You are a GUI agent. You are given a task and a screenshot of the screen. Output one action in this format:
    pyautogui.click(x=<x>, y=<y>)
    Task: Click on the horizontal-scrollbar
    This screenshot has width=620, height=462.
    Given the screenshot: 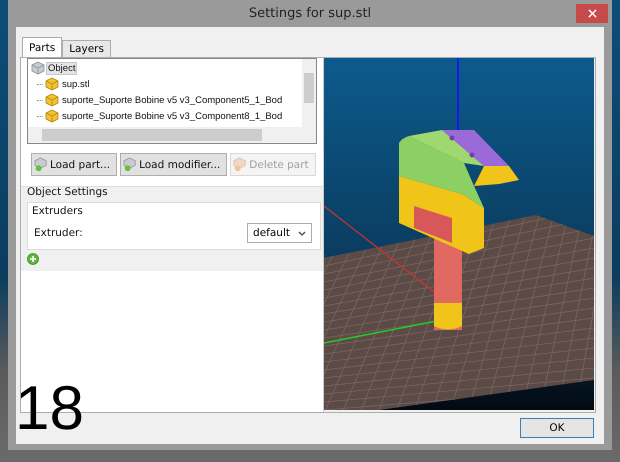 What is the action you would take?
    pyautogui.click(x=172, y=135)
    